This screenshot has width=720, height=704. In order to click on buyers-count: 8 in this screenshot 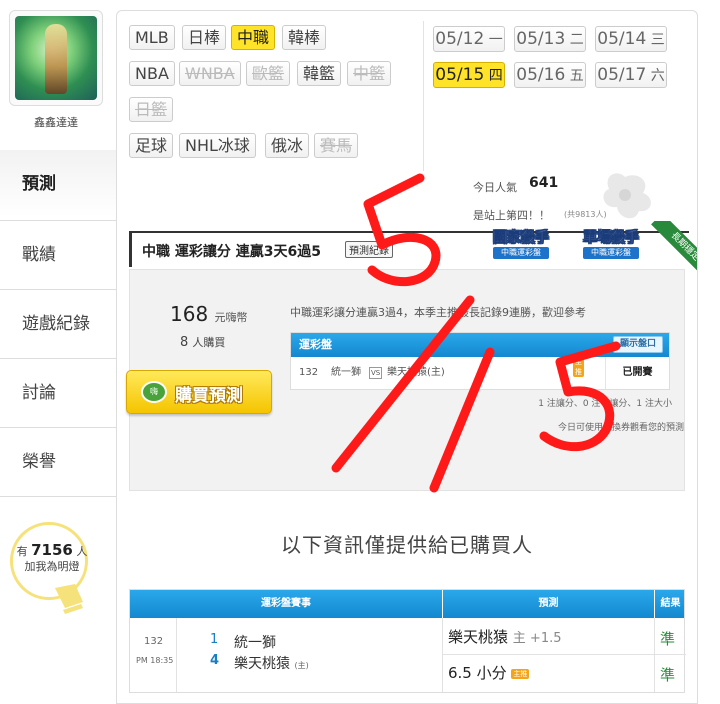, I will do `click(184, 342)`.